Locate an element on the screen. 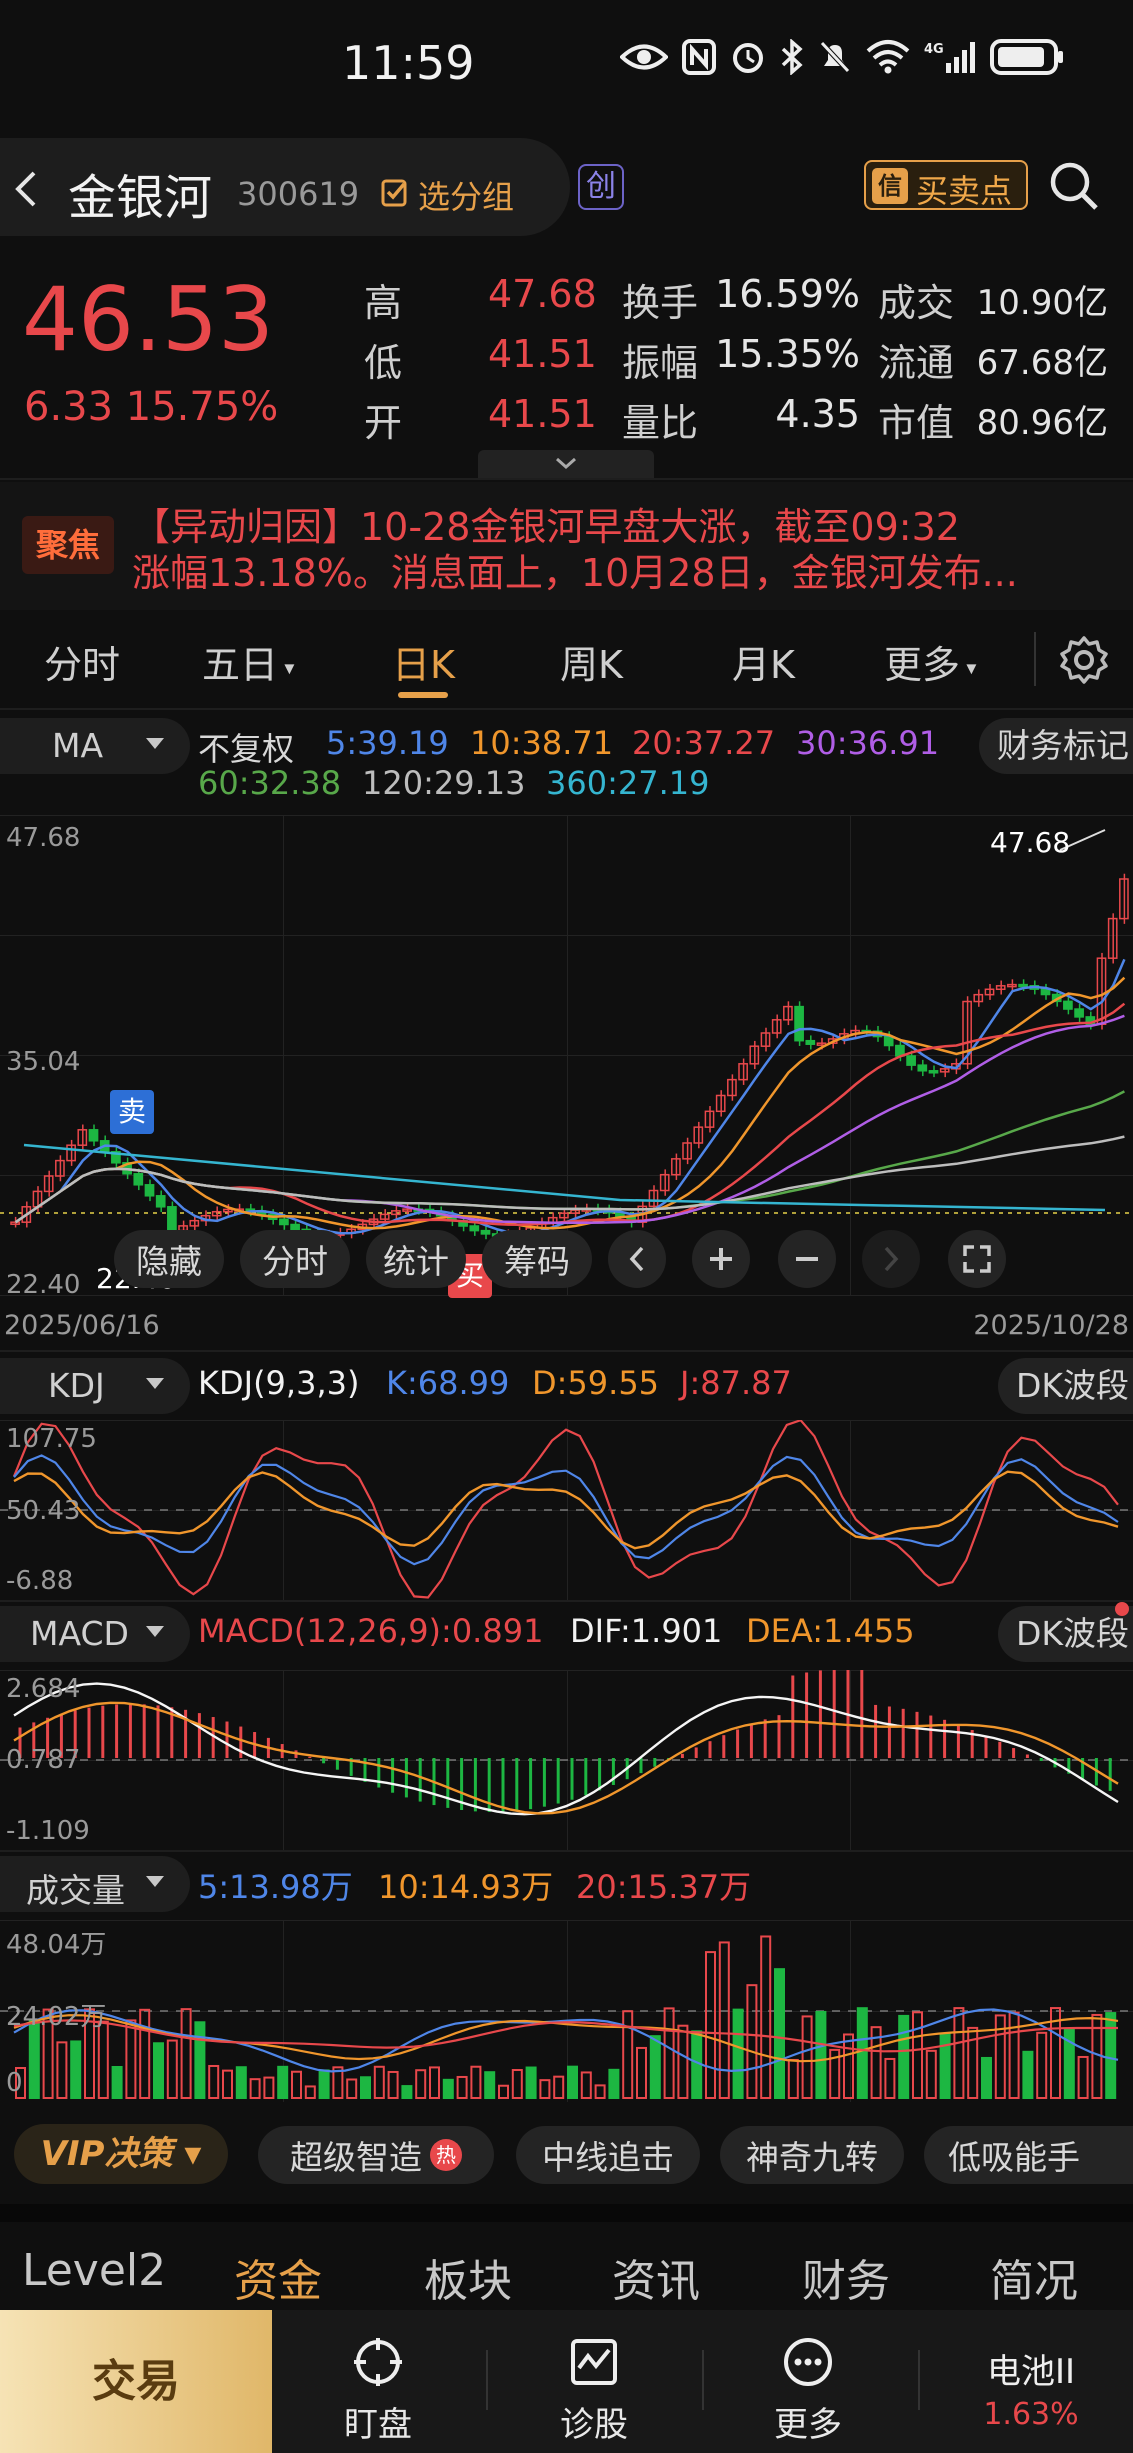 This screenshot has width=1133, height=2453. fullscreen-button is located at coordinates (977, 1259).